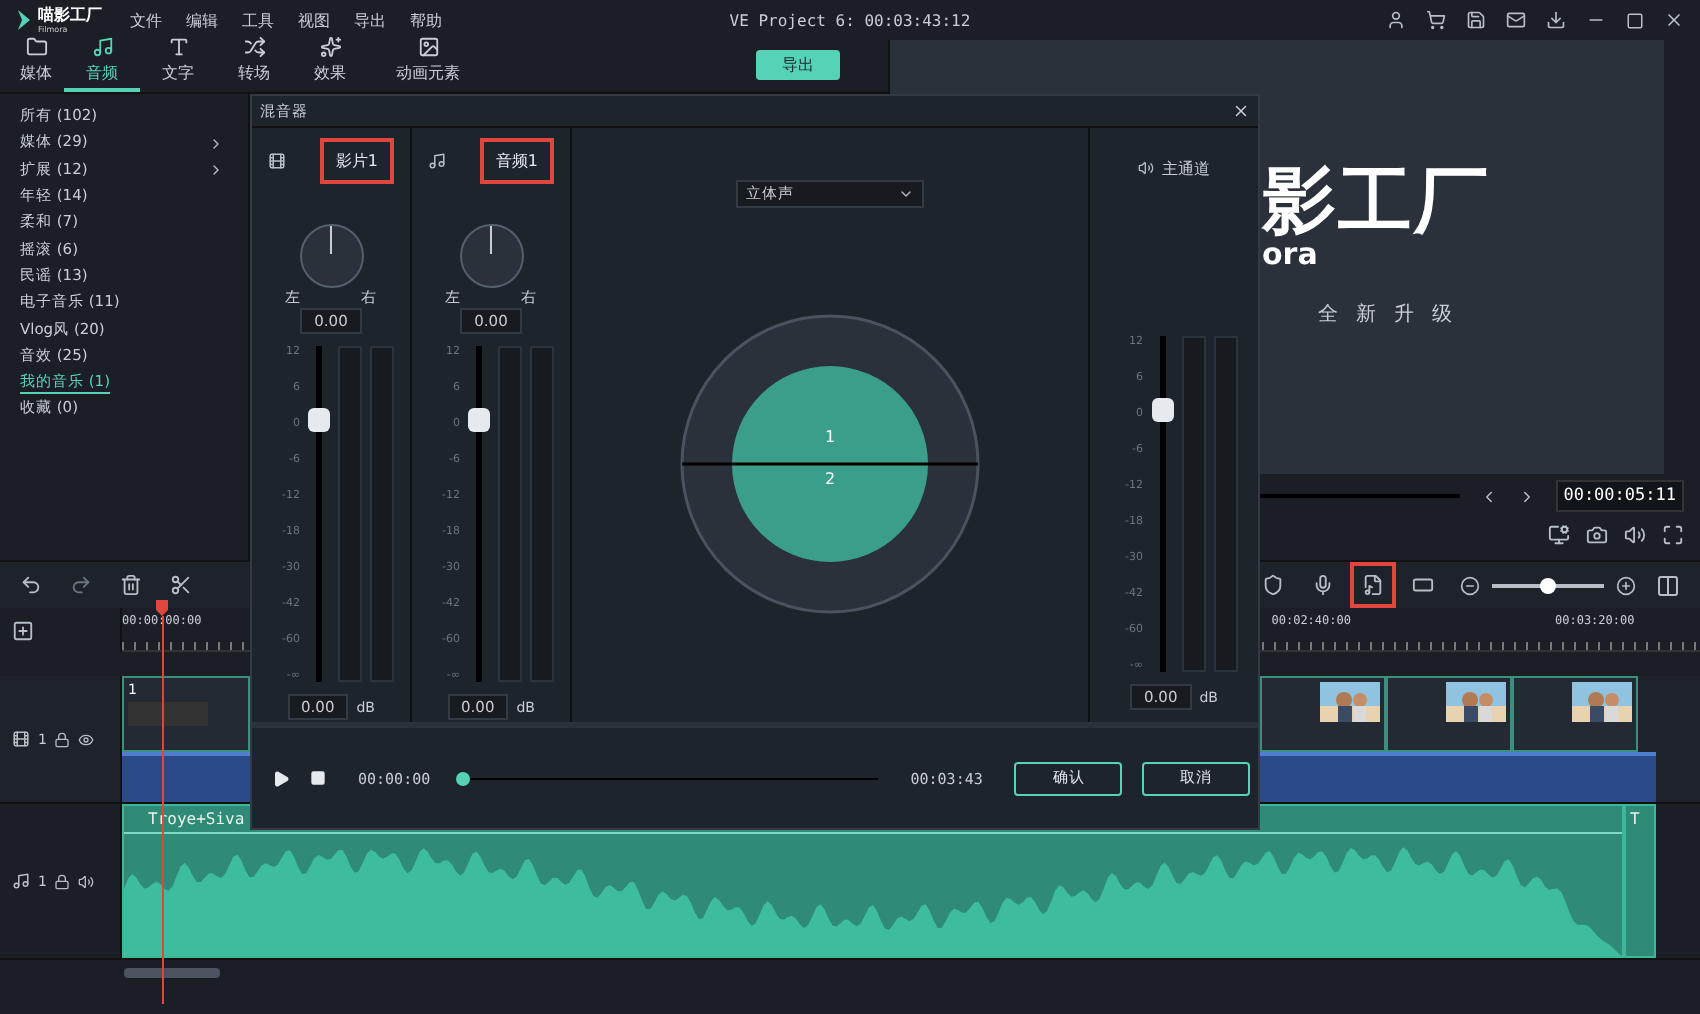  Describe the element at coordinates (850, 20) in the screenshot. I see `window-title: VE Project 6: 00:03:43:12` at that location.